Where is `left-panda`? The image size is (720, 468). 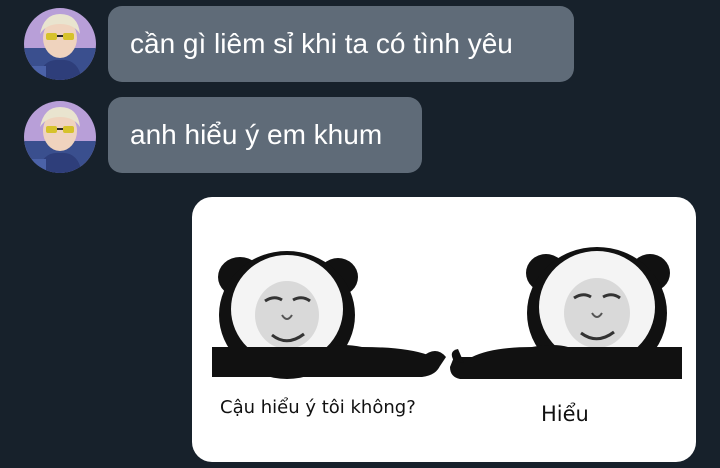 left-panda is located at coordinates (329, 315).